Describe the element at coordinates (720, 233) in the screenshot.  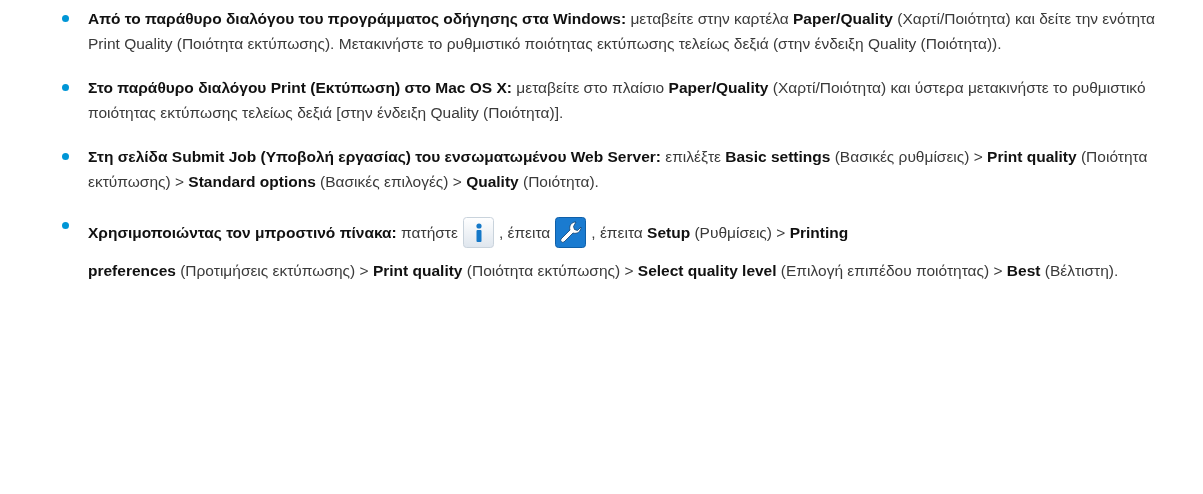
I see `instruction-text: , έπειτα Setup (Ρυθμίσεις) > Printing` at that location.